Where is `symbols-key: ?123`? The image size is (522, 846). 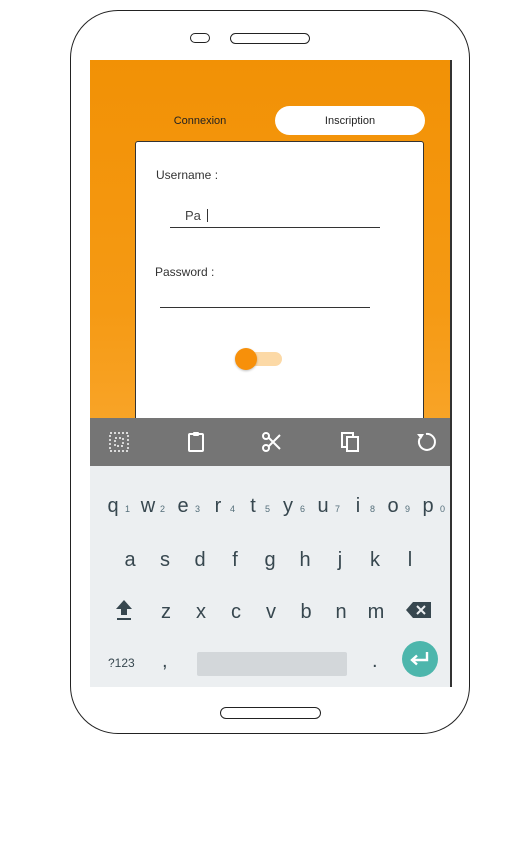
symbols-key: ?123 is located at coordinates (121, 663).